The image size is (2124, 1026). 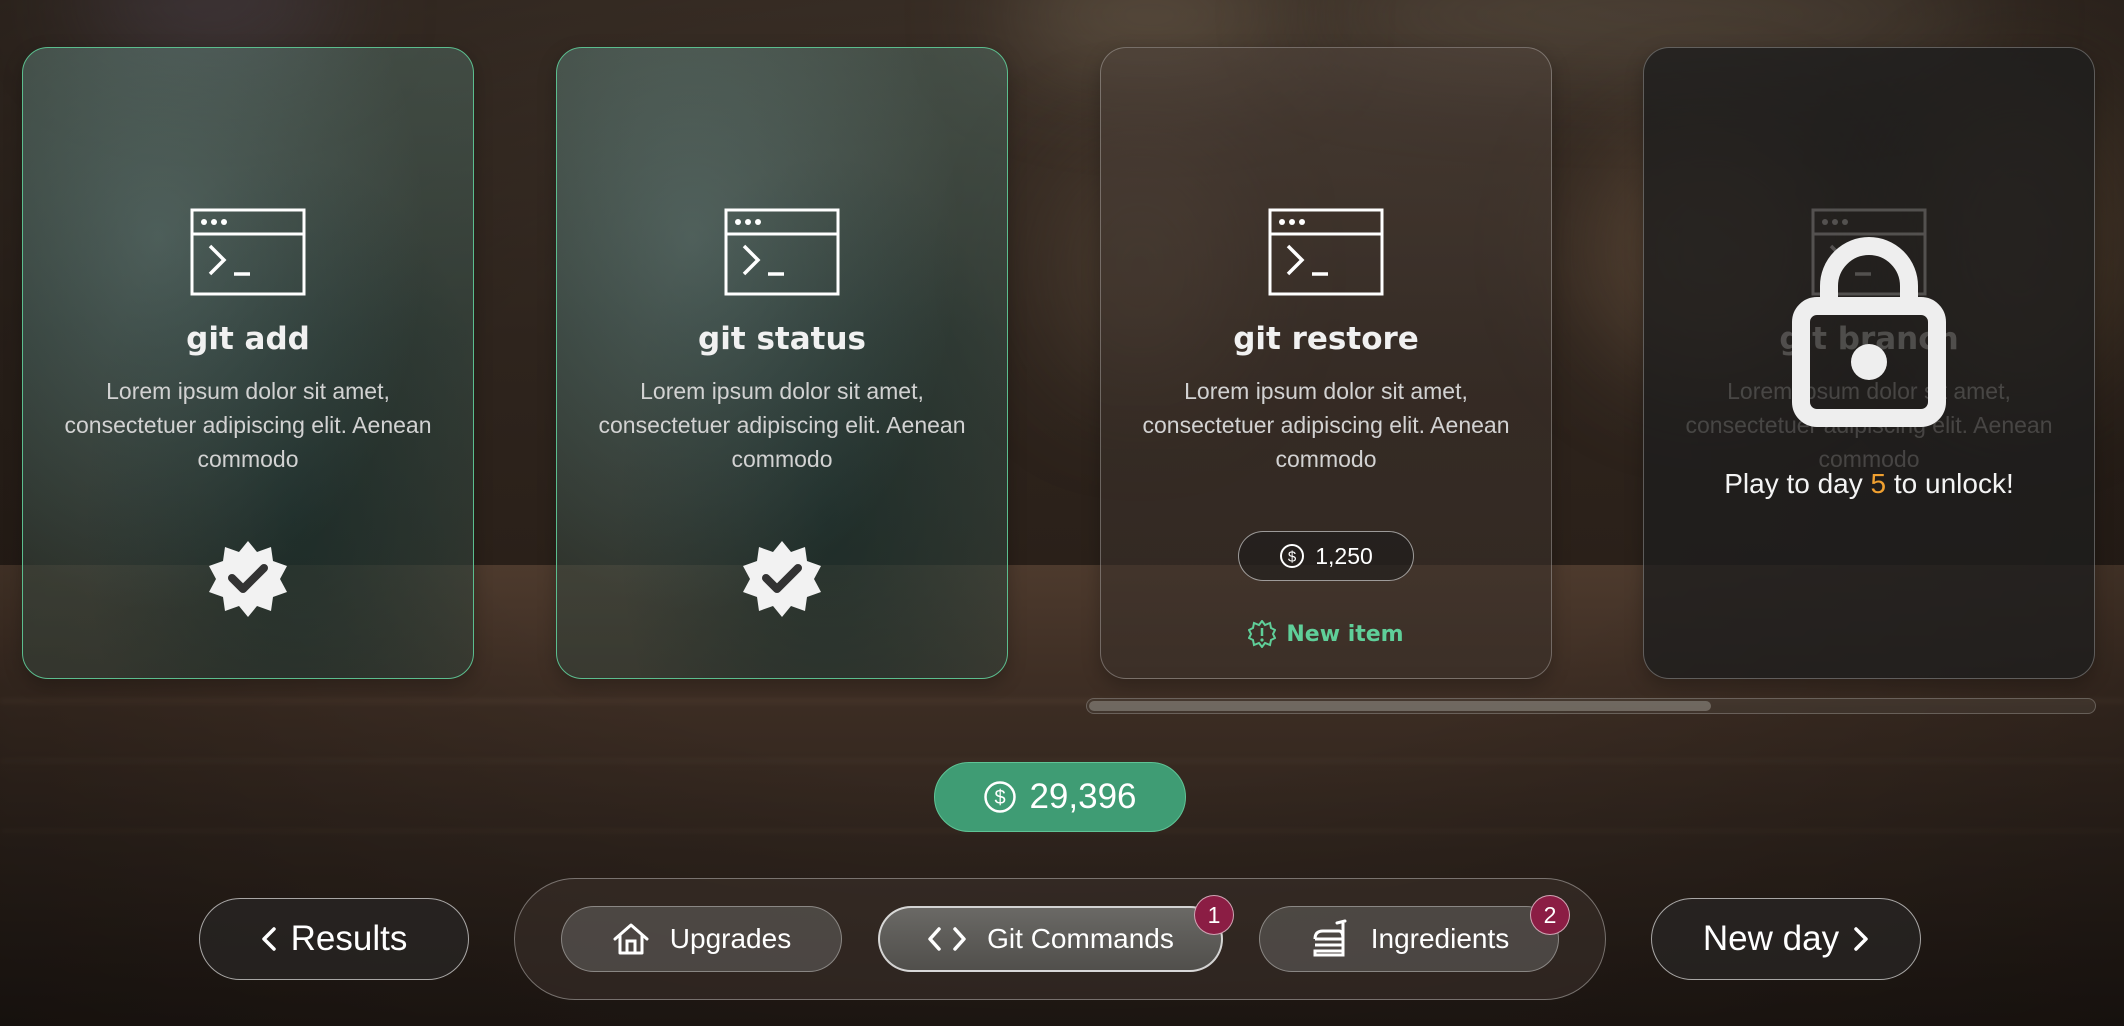 I want to click on new-item-tag: New item, so click(x=1326, y=634).